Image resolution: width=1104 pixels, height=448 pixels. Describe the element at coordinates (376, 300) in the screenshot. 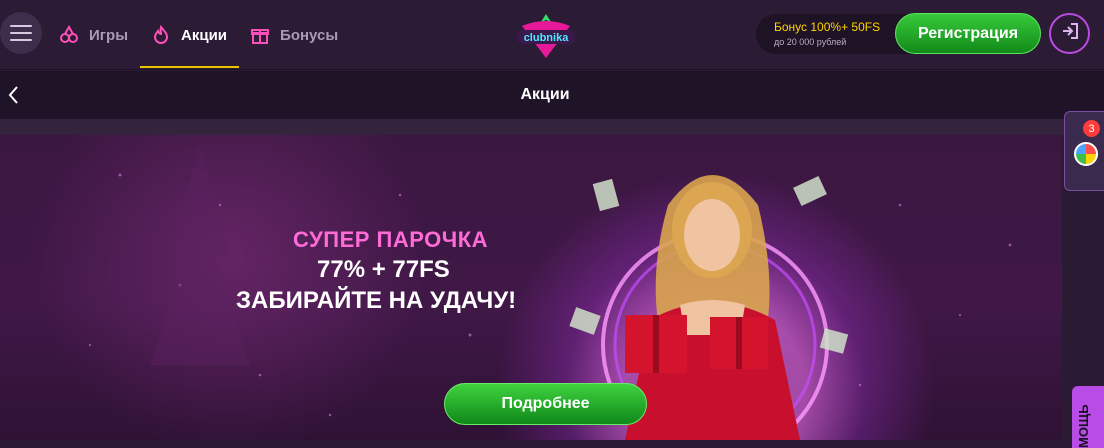

I see `promo-tagline: ЗАБИРАЙТЕ НА УДАЧУ!` at that location.